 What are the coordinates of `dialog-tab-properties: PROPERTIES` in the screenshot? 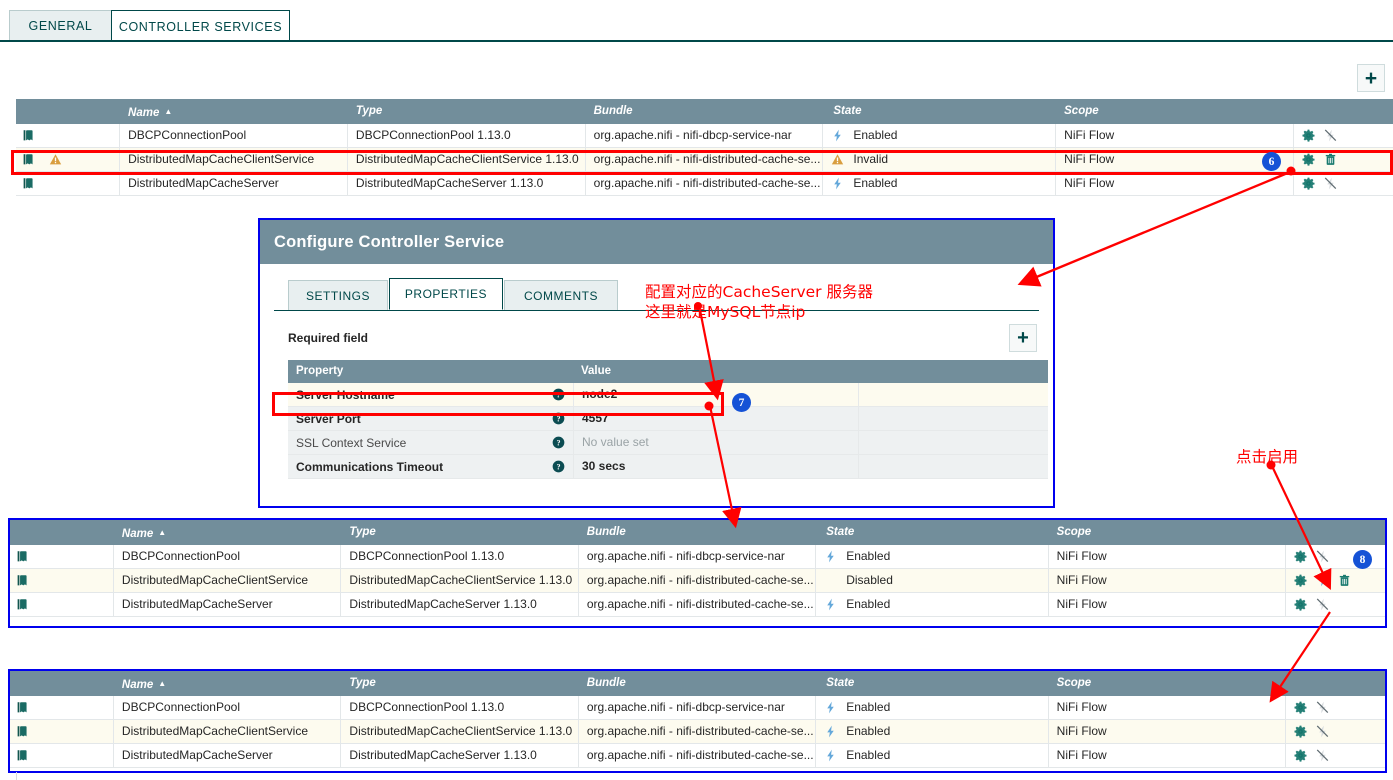 It's located at (446, 294).